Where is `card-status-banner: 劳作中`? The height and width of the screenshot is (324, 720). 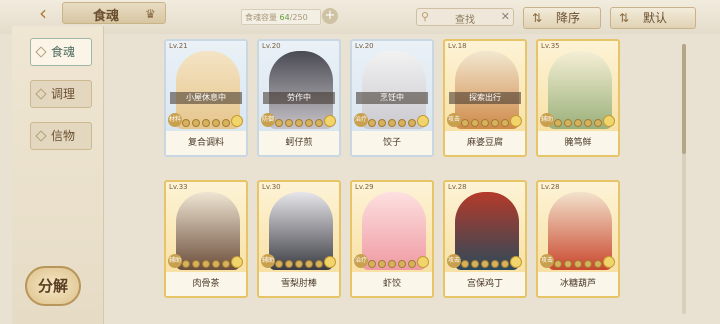
card-status-banner: 劳作中 is located at coordinates (299, 98).